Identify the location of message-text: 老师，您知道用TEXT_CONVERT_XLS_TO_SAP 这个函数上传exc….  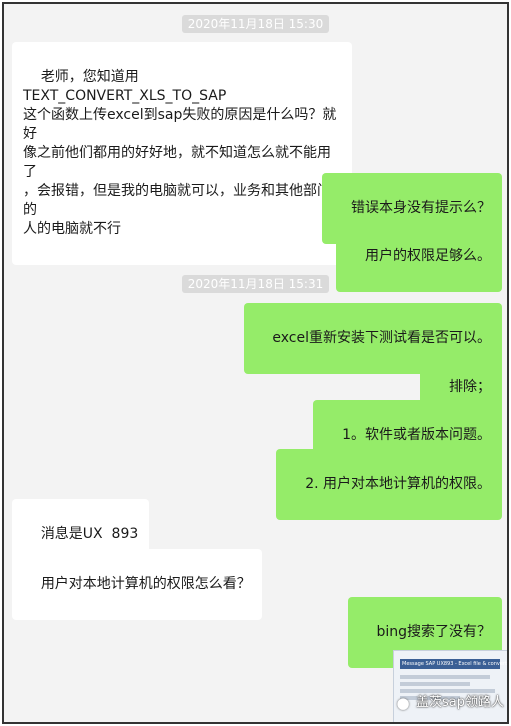
(180, 153).